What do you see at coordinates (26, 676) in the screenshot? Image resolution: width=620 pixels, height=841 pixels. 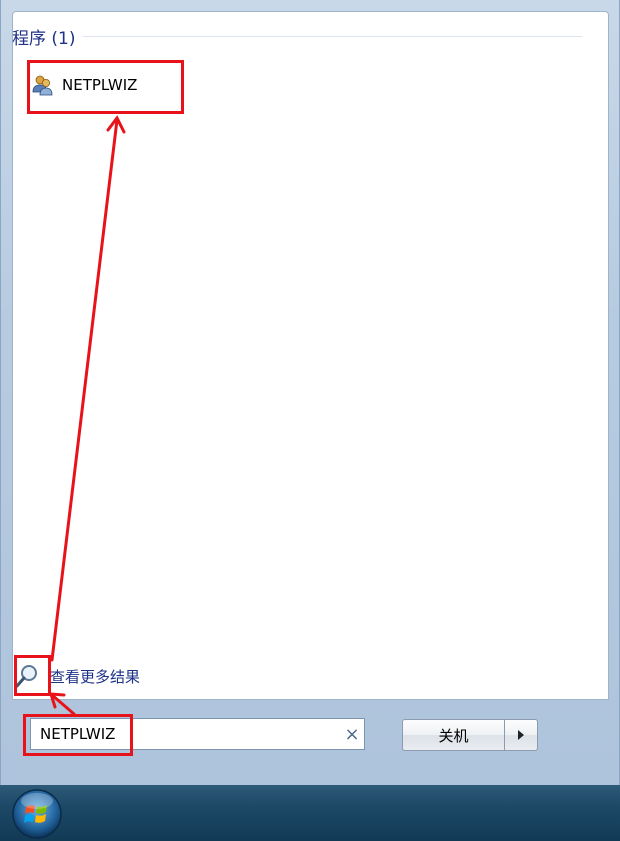 I see `search-icon` at bounding box center [26, 676].